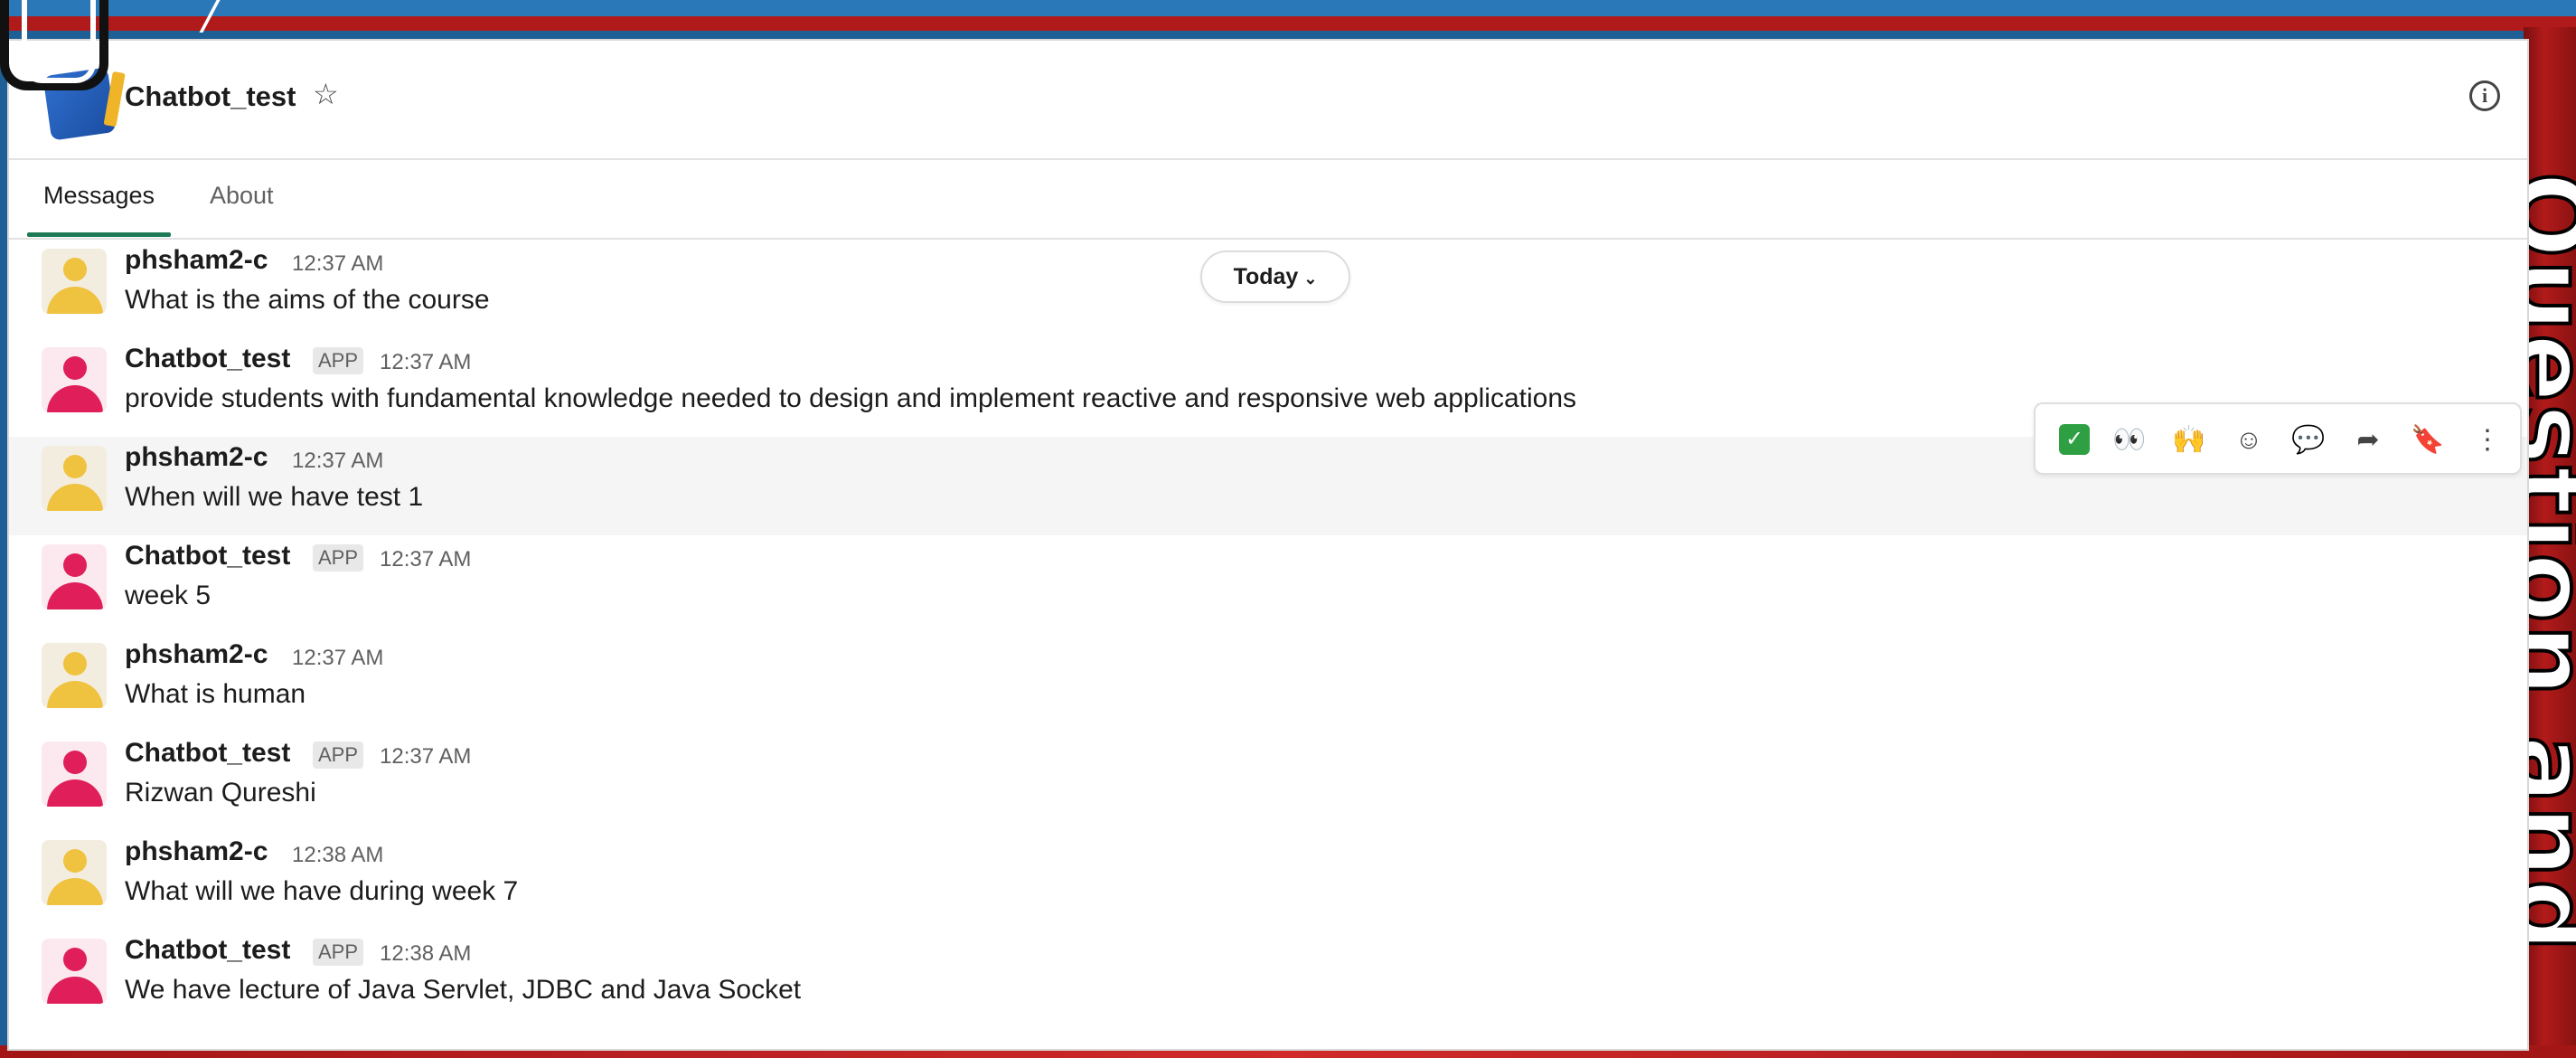  Describe the element at coordinates (2485, 95) in the screenshot. I see `info-icon: i` at that location.